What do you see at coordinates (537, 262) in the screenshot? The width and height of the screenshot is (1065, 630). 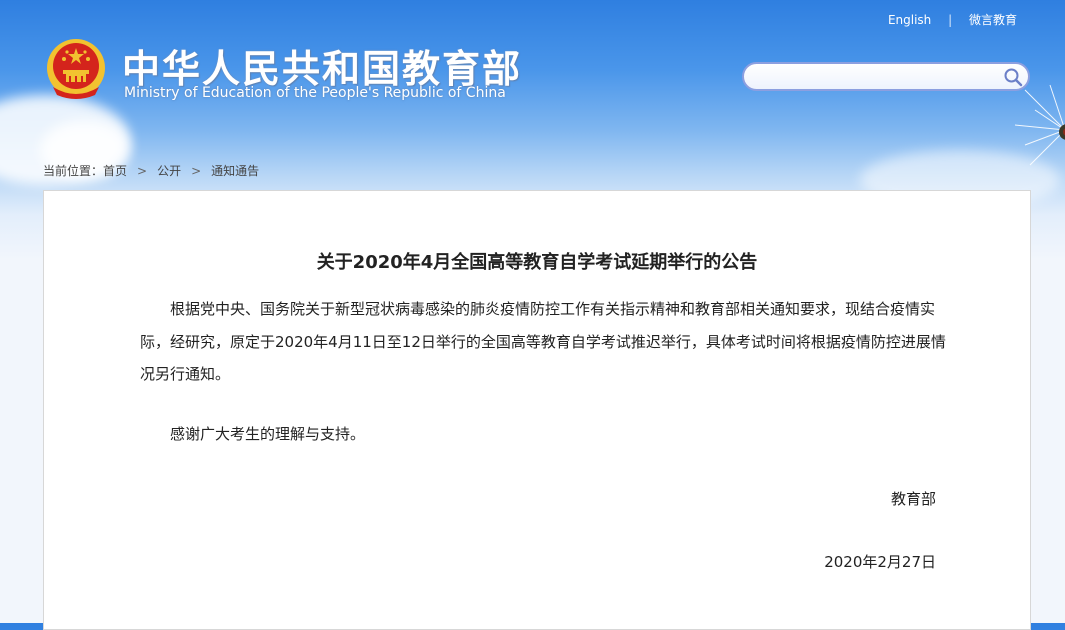 I see `article-title: 关于2020年4月全国高等教育自学考试延期举行的公告` at bounding box center [537, 262].